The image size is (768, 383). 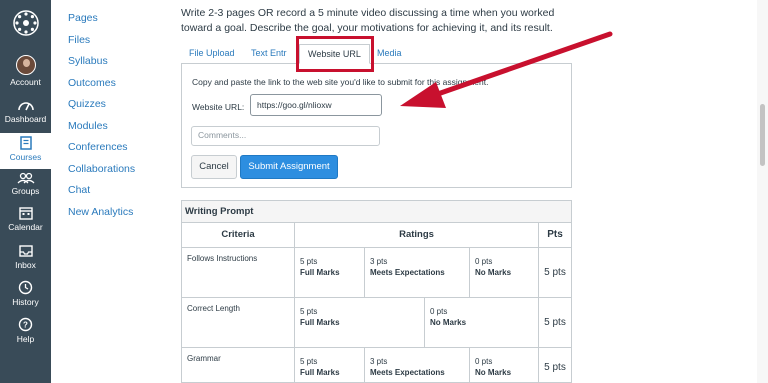 What do you see at coordinates (25, 119) in the screenshot?
I see `nav-dashboard-label: Dashboard` at bounding box center [25, 119].